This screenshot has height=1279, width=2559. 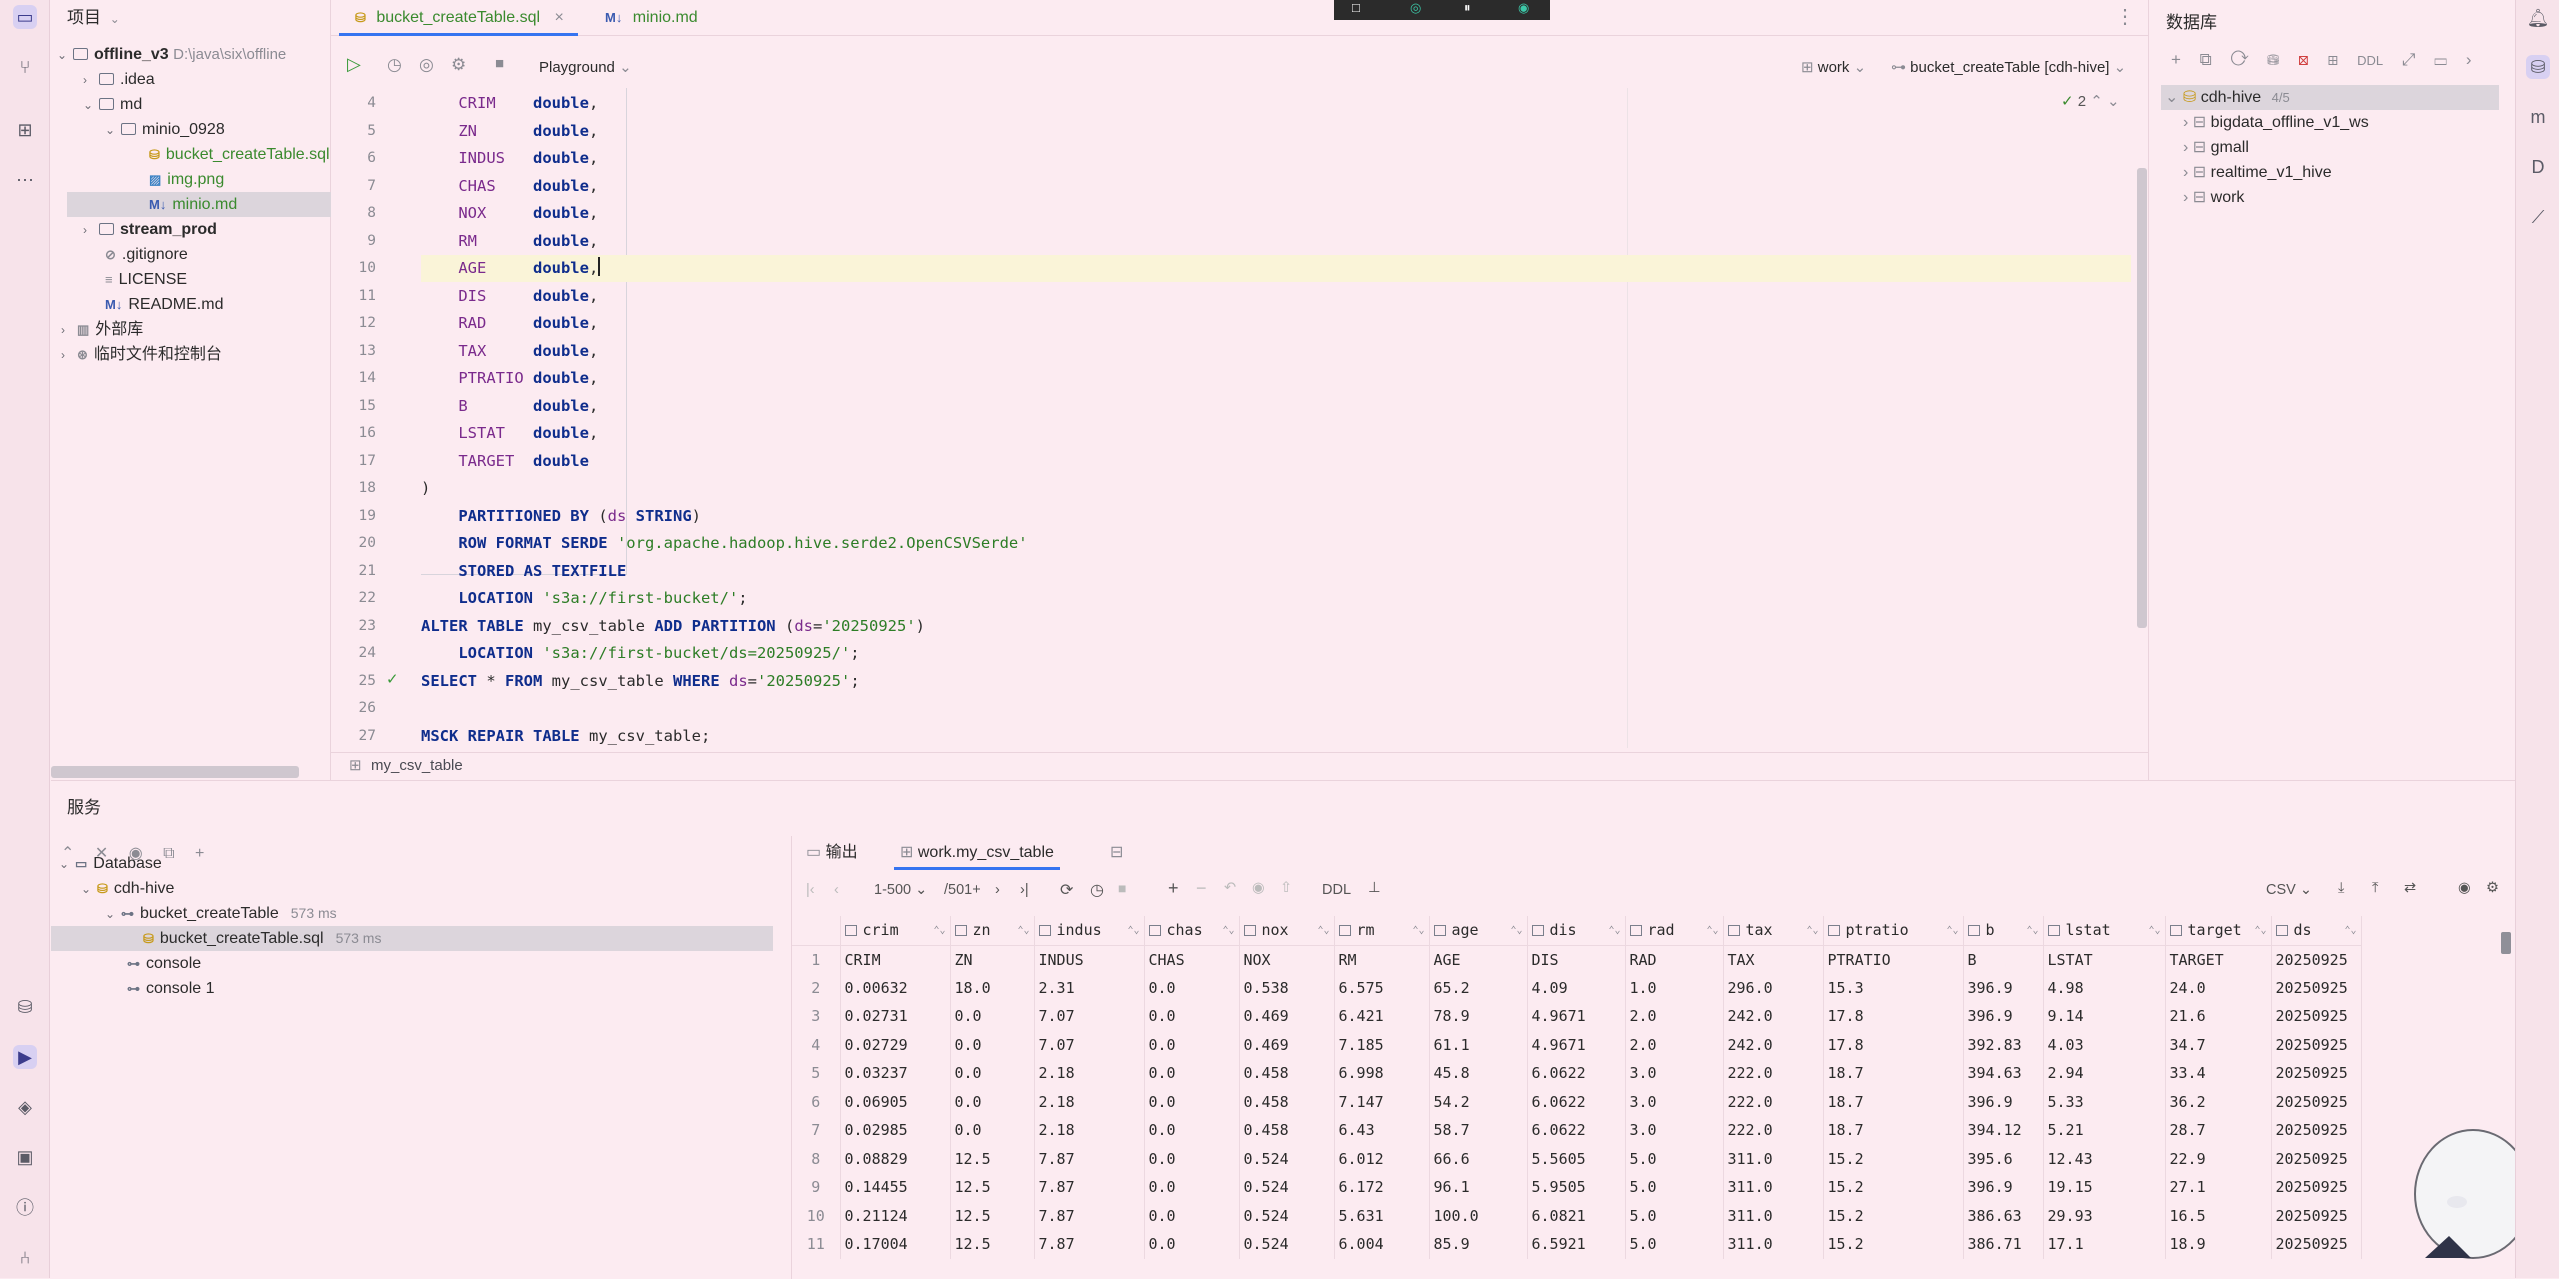 What do you see at coordinates (2409, 59) in the screenshot?
I see `jump-icon: ⤢` at bounding box center [2409, 59].